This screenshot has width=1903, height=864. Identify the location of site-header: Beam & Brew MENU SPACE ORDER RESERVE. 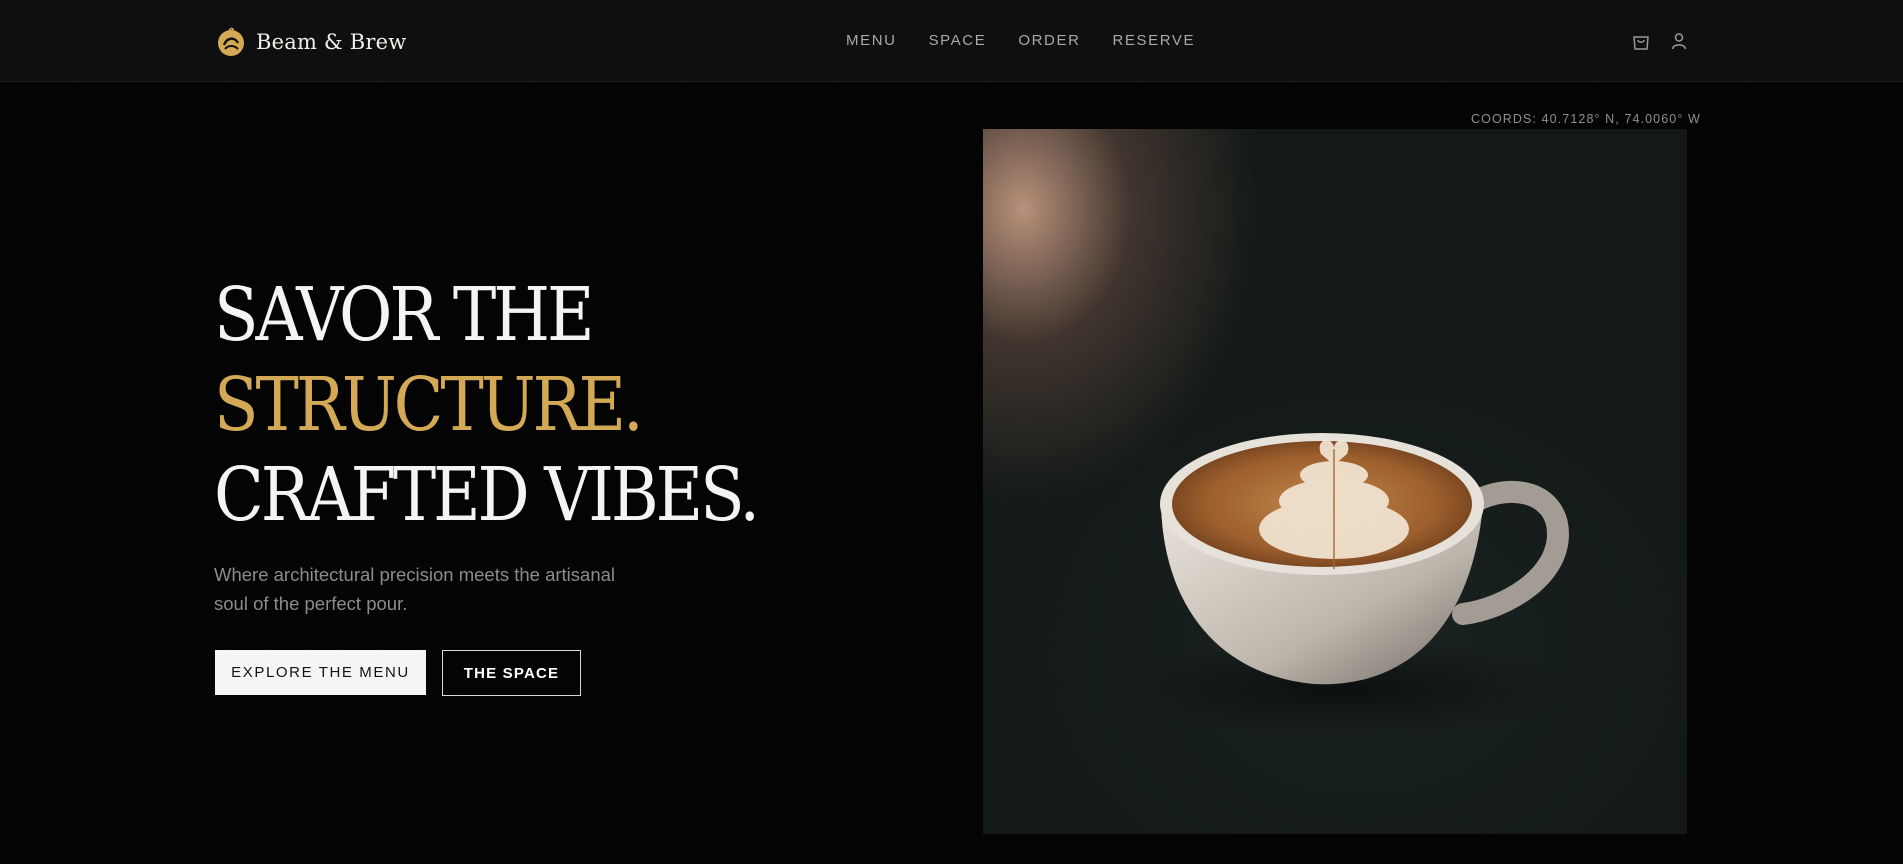
(951, 41).